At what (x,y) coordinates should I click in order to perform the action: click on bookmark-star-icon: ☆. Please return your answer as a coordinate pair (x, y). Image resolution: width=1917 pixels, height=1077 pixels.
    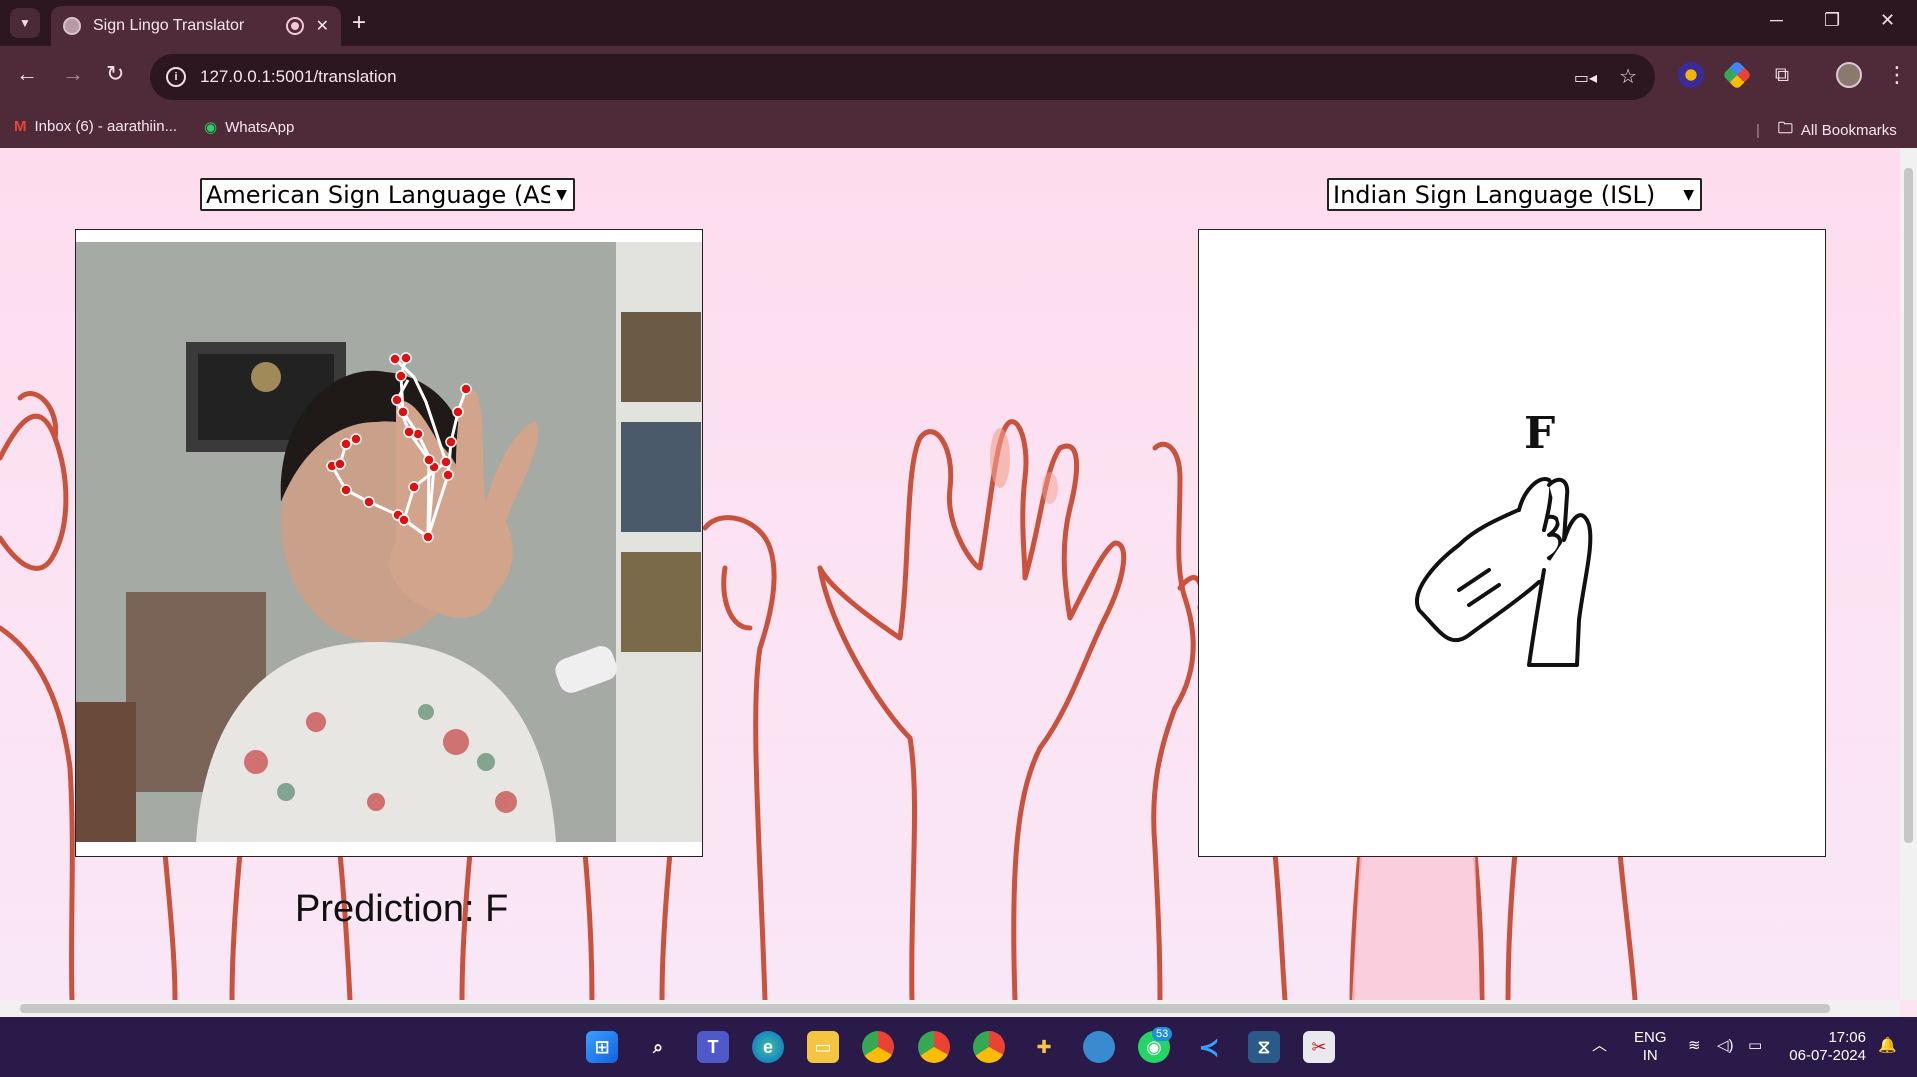
    Looking at the image, I should click on (1628, 76).